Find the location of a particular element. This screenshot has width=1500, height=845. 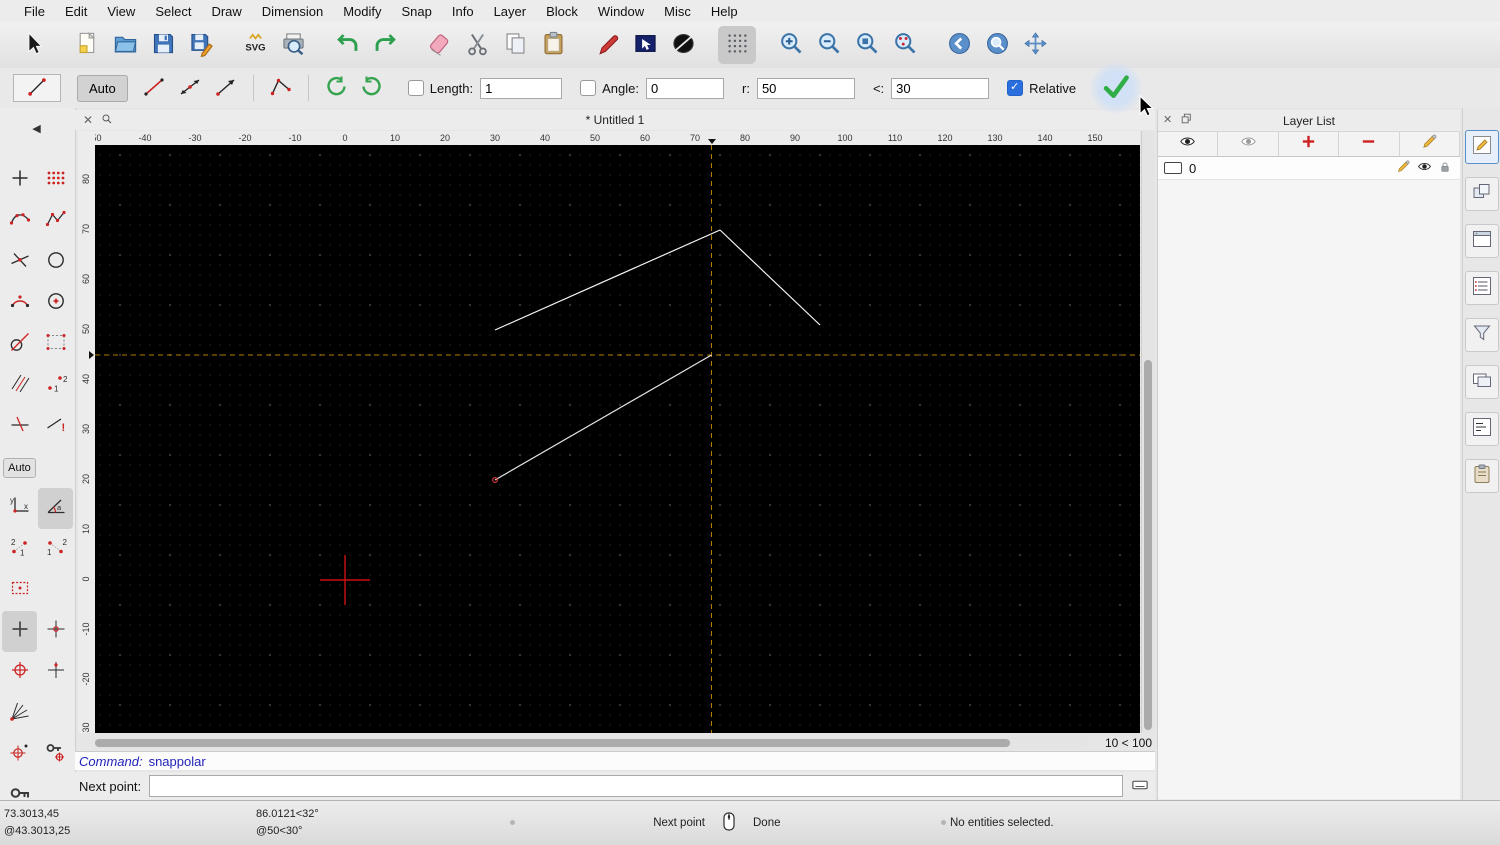

undo-segment-button is located at coordinates (336, 88).